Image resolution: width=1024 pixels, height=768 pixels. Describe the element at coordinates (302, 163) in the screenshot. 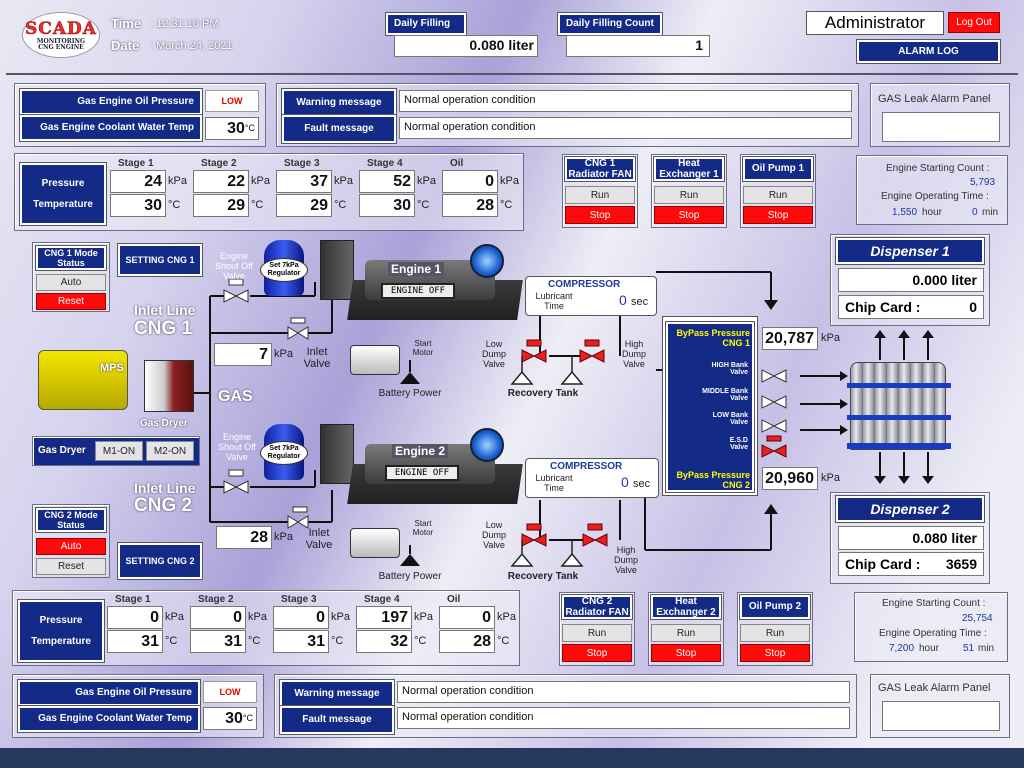

I see `engine1-stage-header: Stage 3` at that location.